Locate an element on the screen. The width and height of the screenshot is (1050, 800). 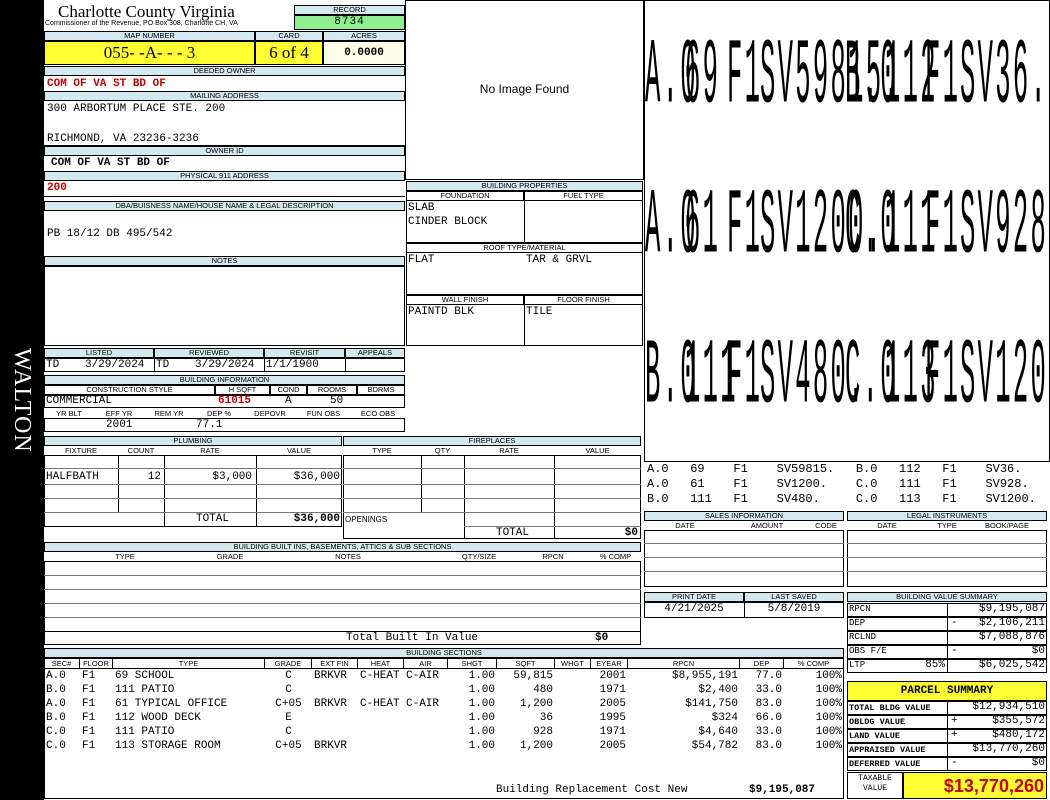
section-cell: 1995 is located at coordinates (612, 718).